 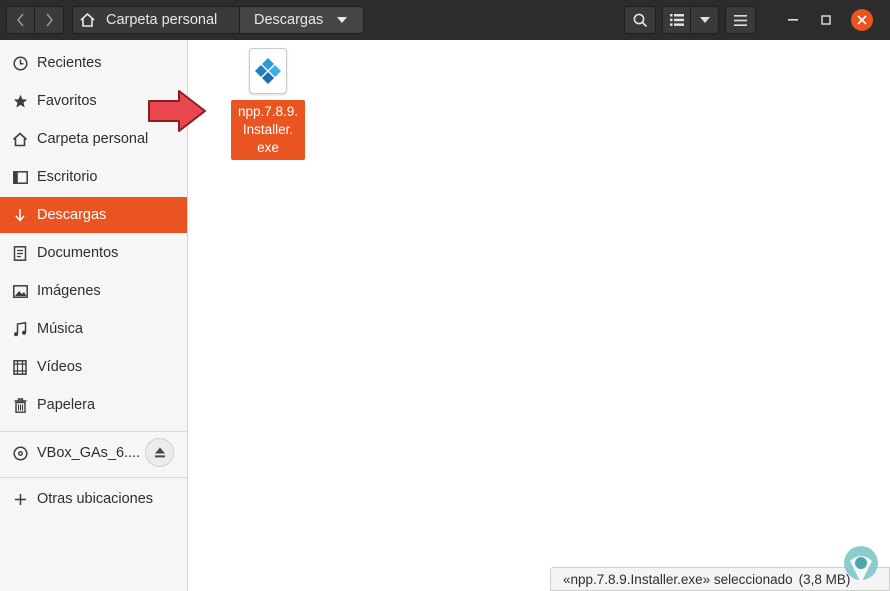 I want to click on minimize-icon, so click(x=793, y=20).